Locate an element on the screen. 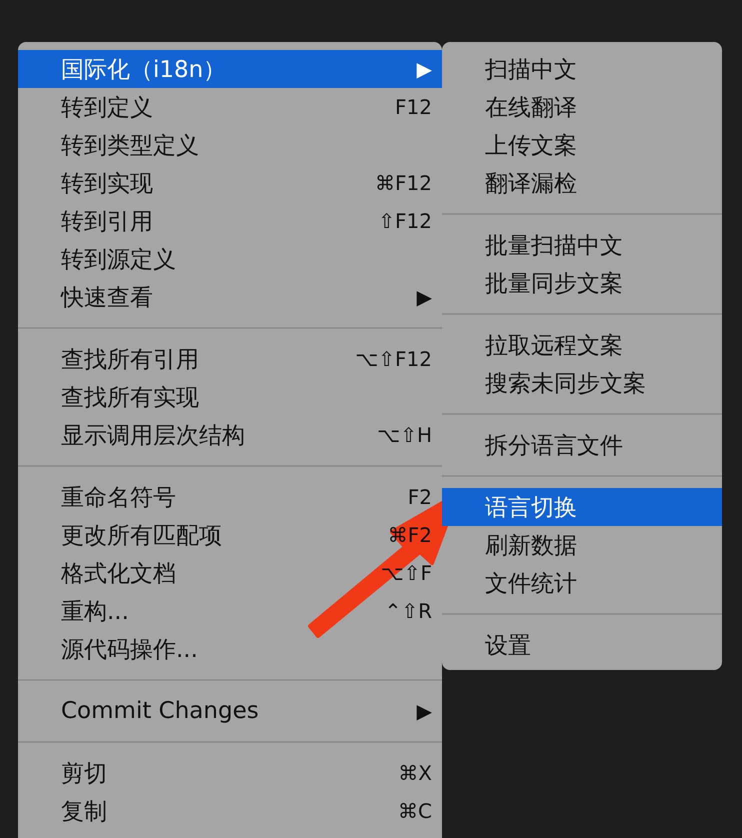  submenu-item: 拆分语言文件 is located at coordinates (582, 445).